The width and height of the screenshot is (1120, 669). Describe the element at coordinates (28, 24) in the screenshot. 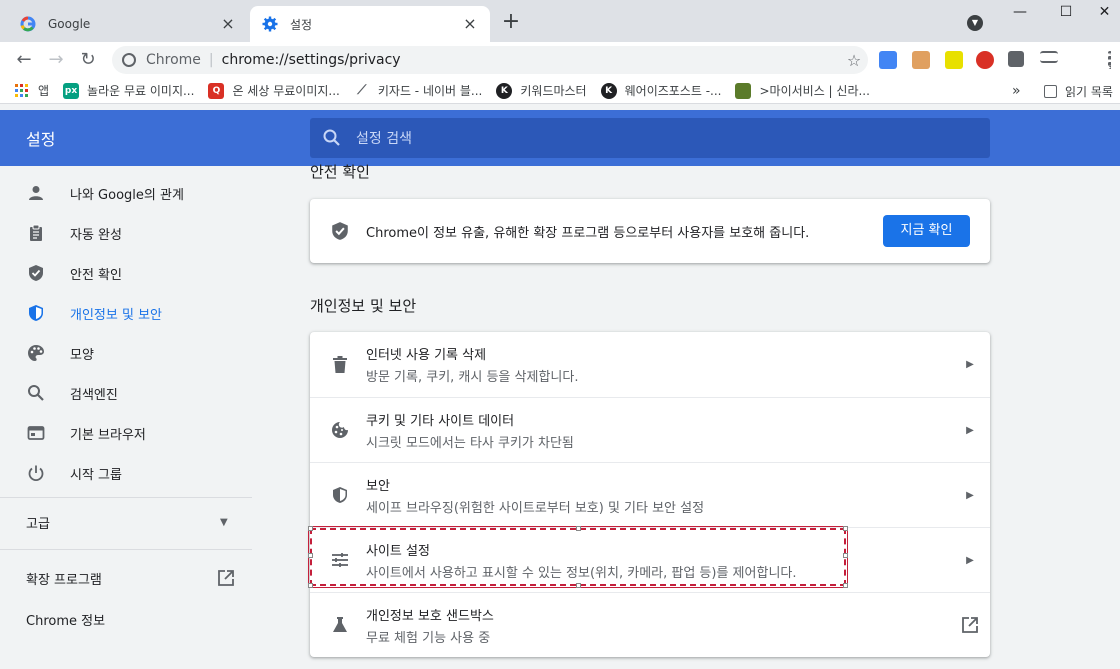

I see `google-g-icon` at that location.